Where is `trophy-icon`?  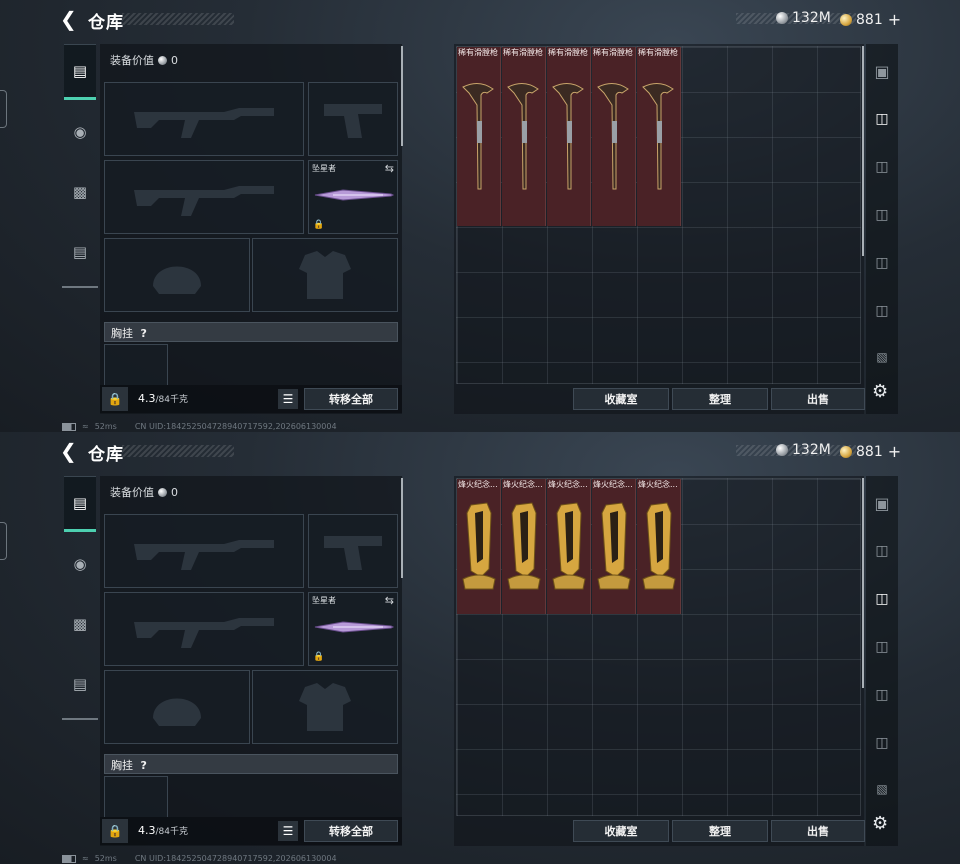
trophy-icon is located at coordinates (524, 546).